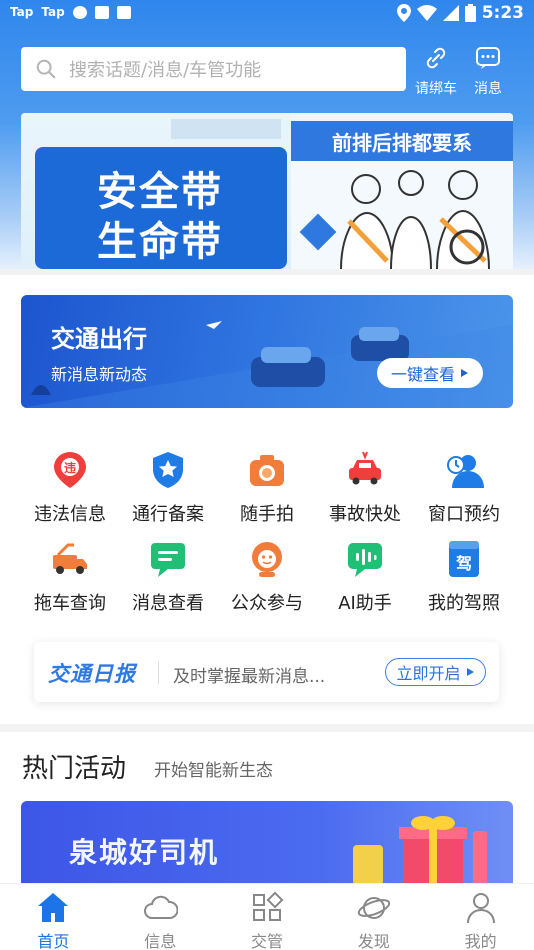  What do you see at coordinates (488, 89) in the screenshot?
I see `messages-label: 消息` at bounding box center [488, 89].